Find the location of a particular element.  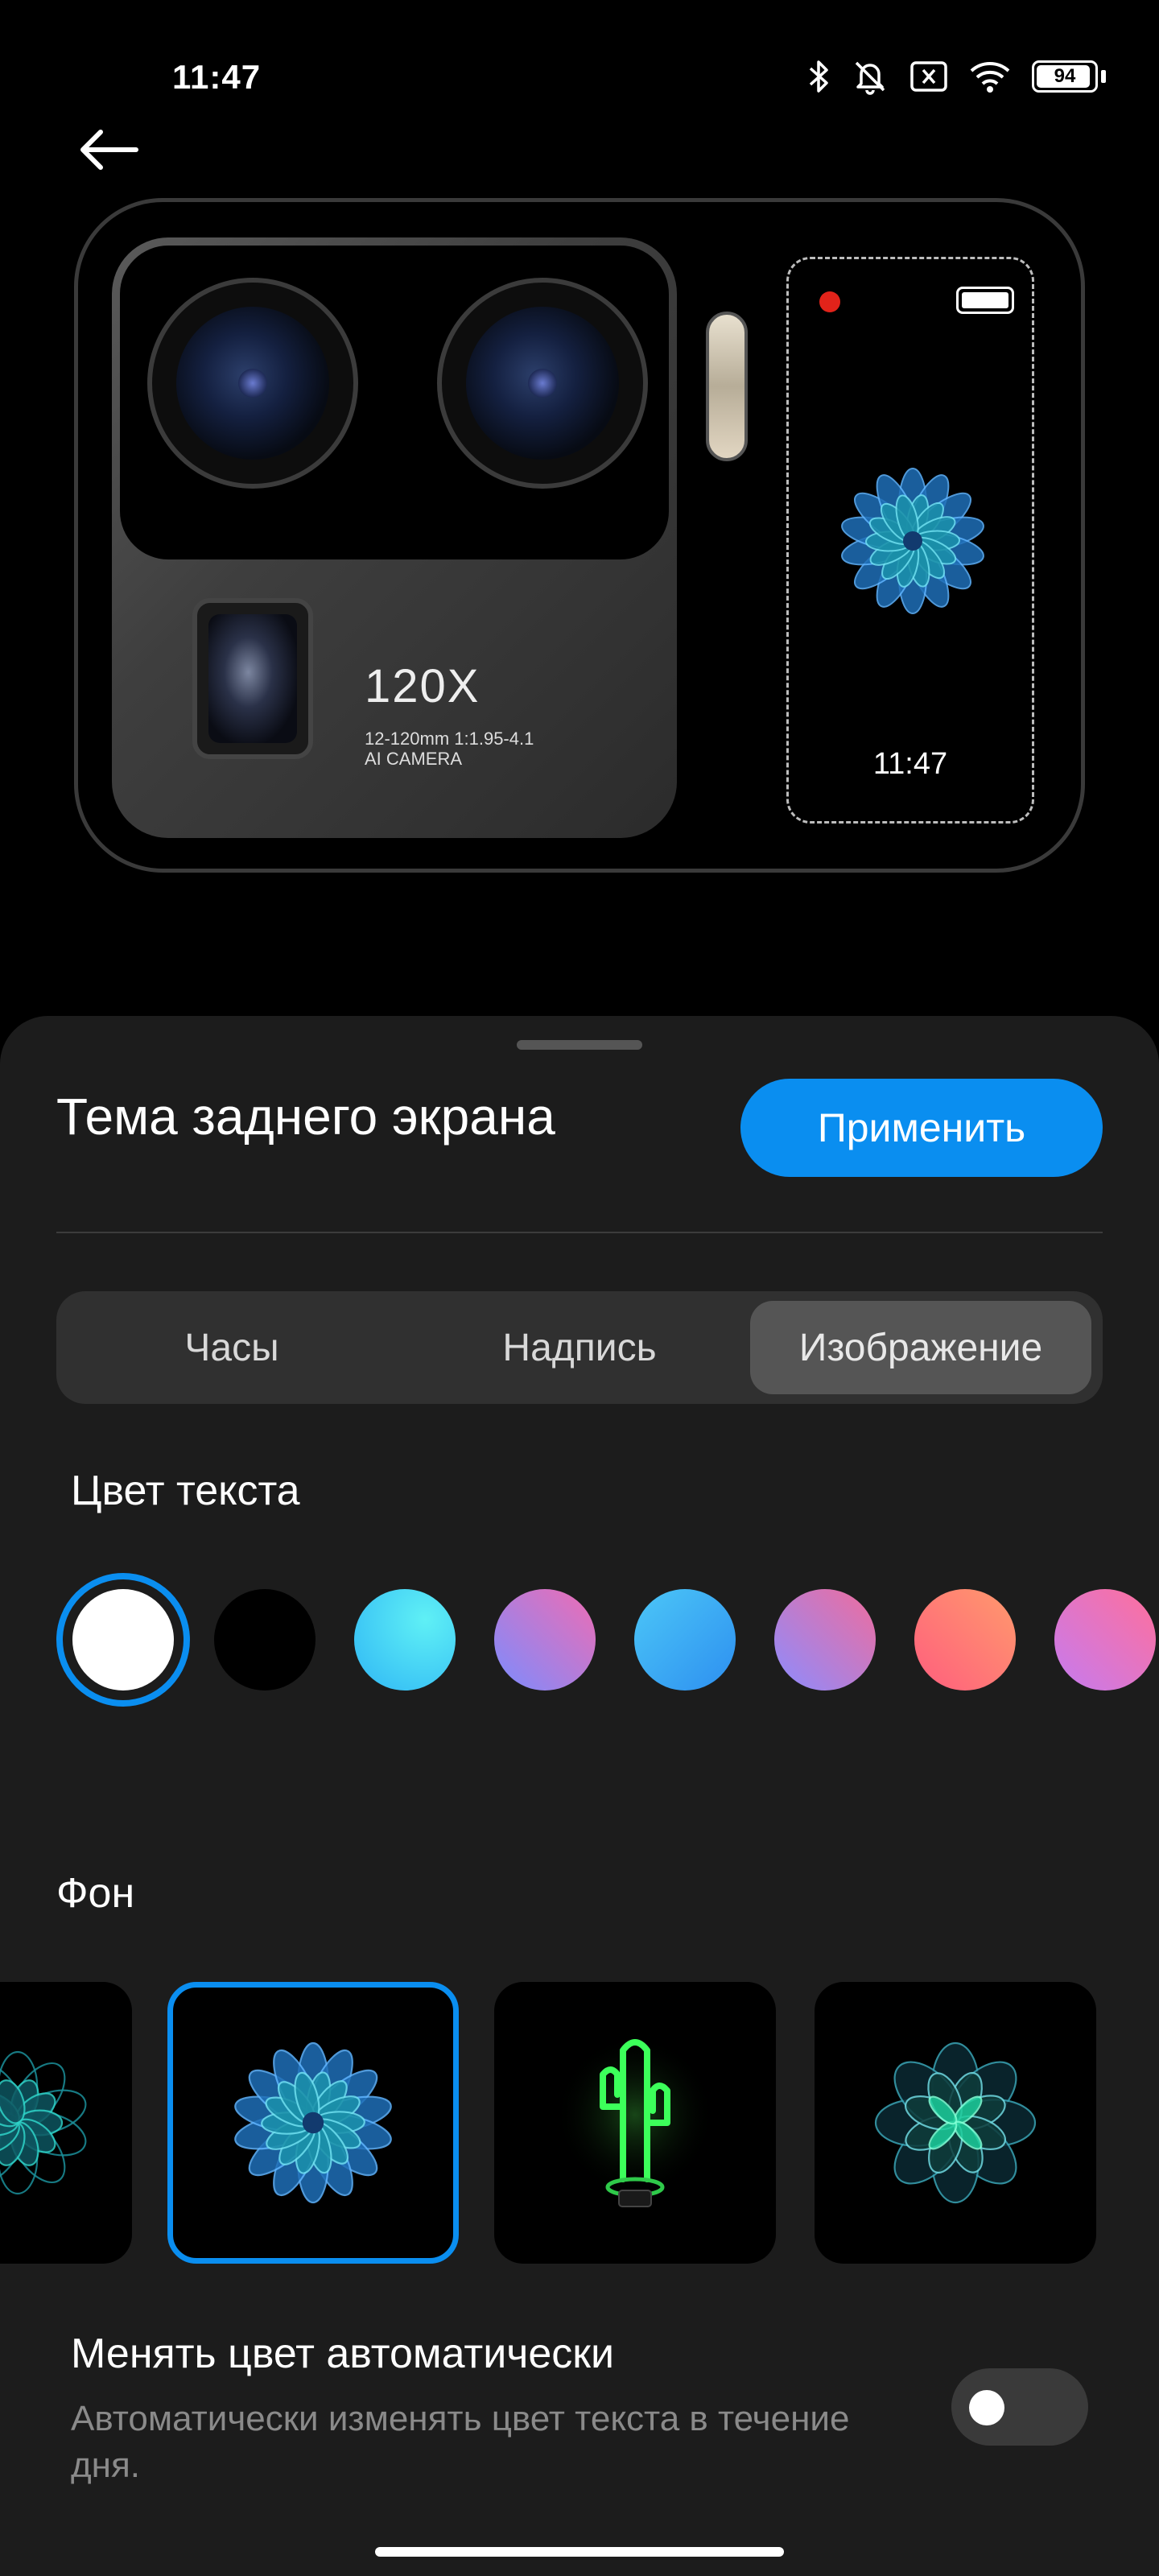

battery-icon: 94 is located at coordinates (1065, 76).